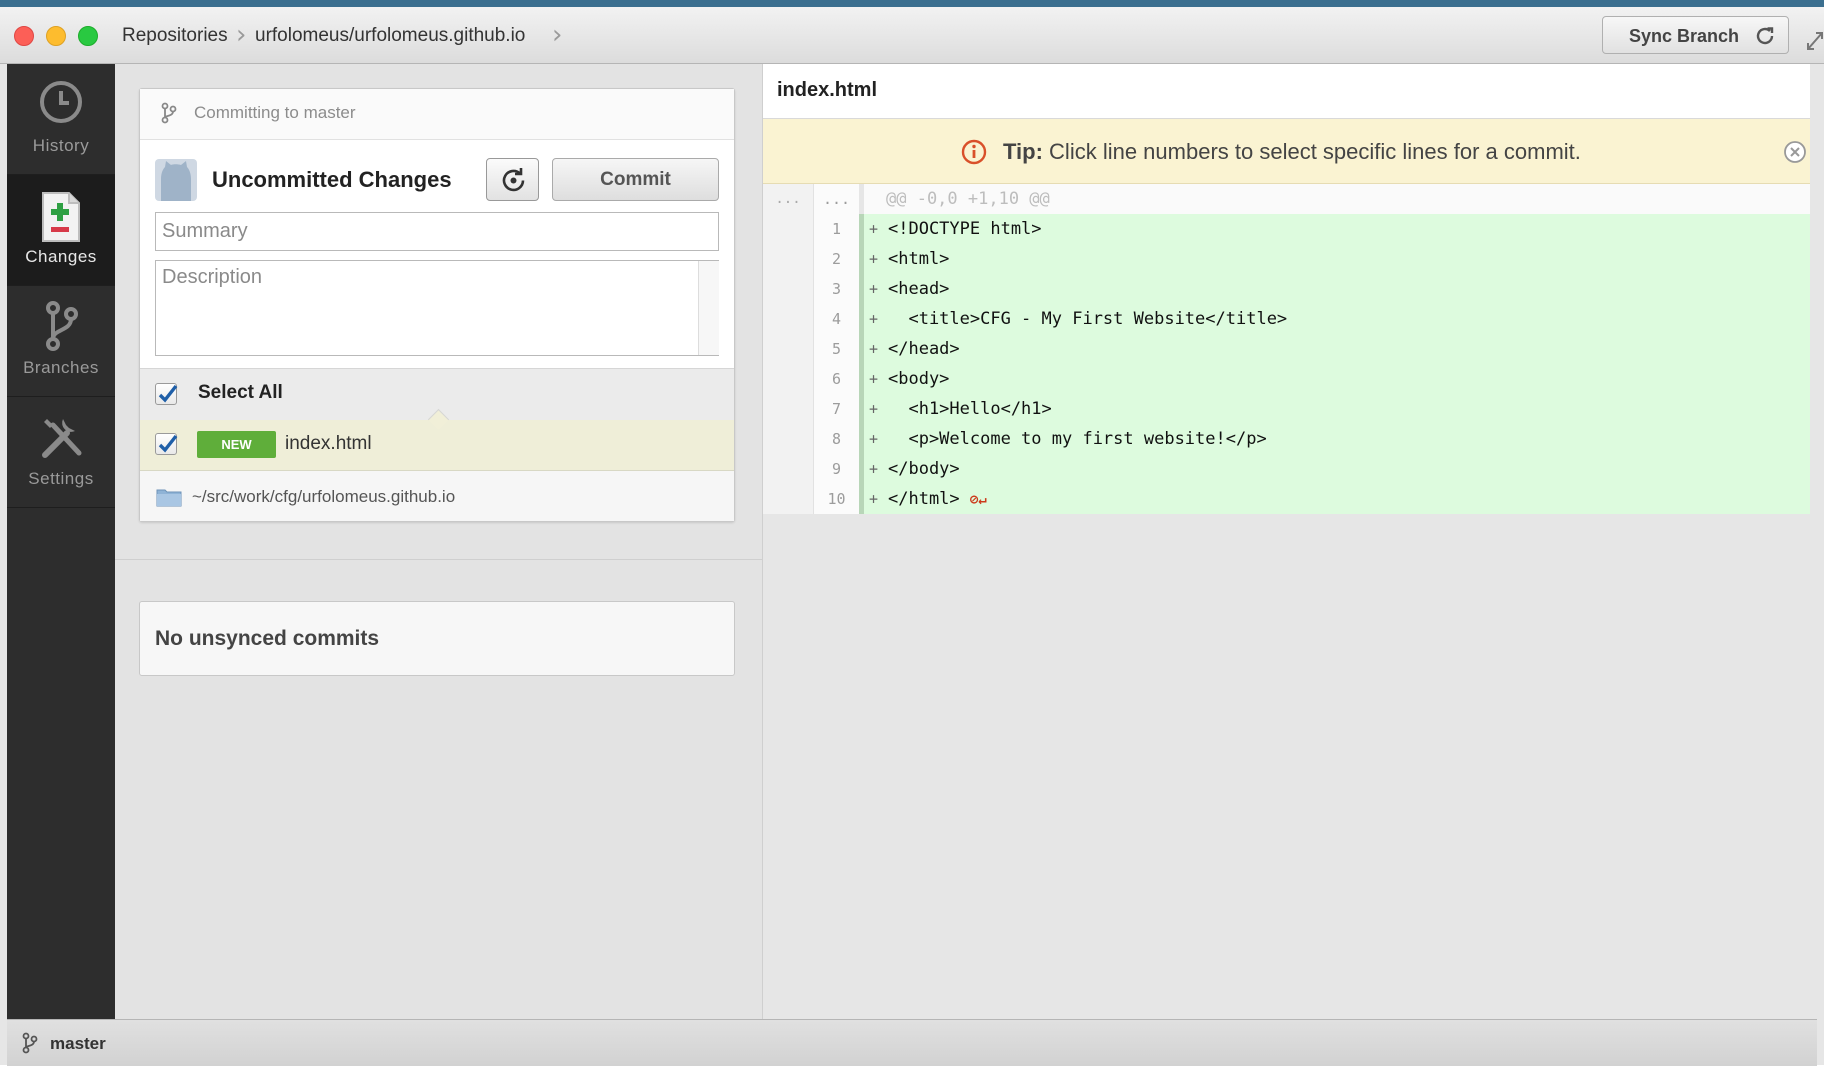 This screenshot has width=1824, height=1066. I want to click on nav-label-settings: Settings, so click(61, 478).